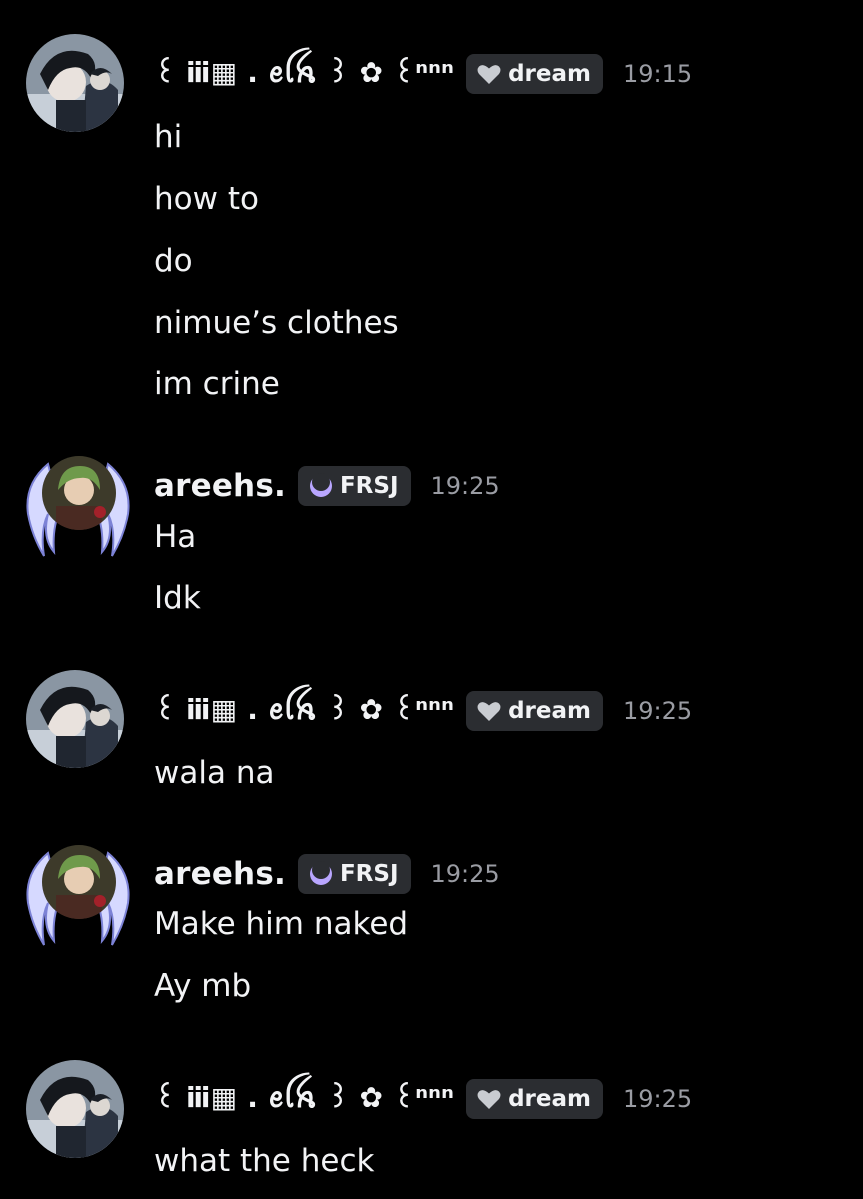  Describe the element at coordinates (281, 924) in the screenshot. I see `message-line: Make him naked` at that location.